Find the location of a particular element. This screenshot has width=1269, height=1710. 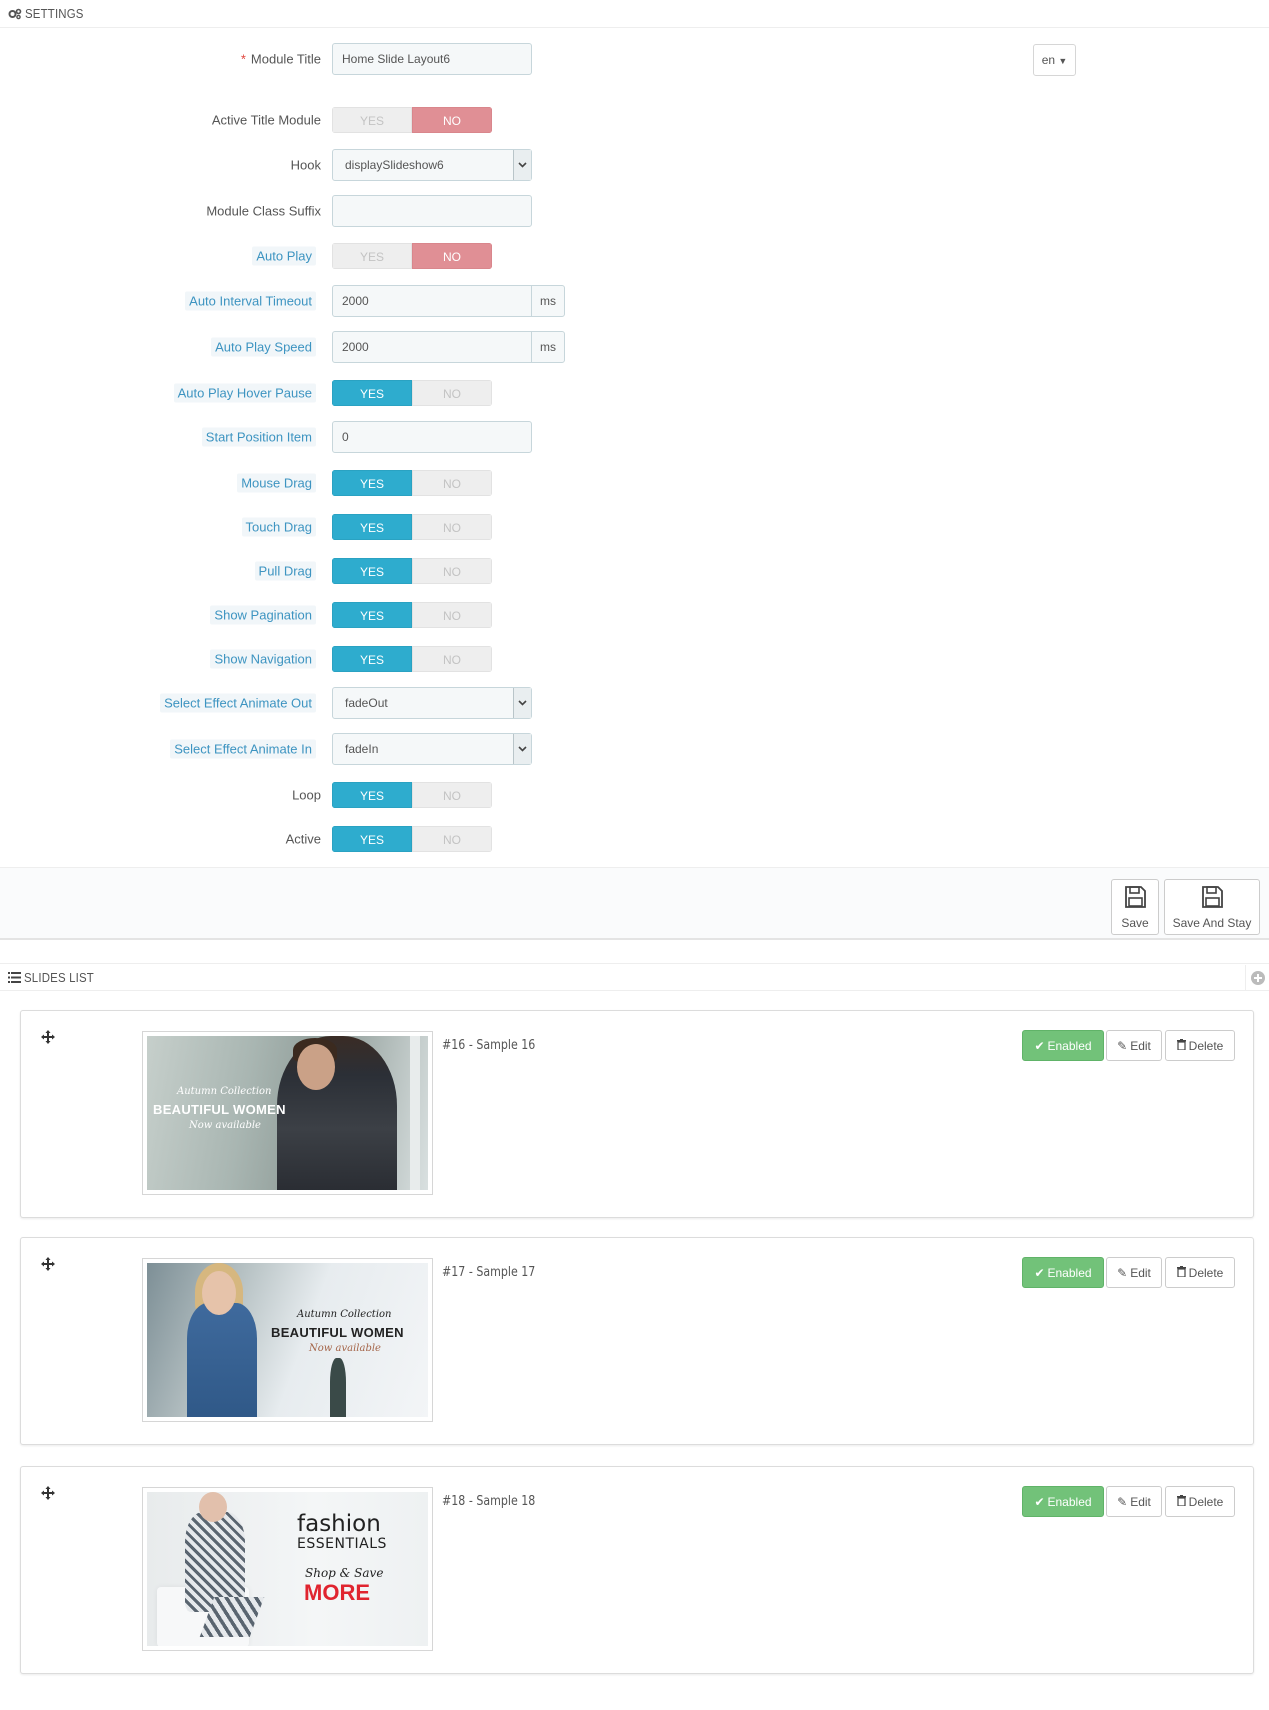

label-active: Active is located at coordinates (303, 839).